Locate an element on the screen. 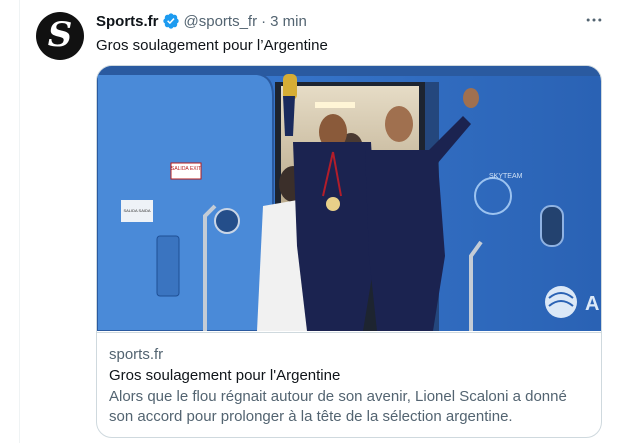 The height and width of the screenshot is (443, 619). avatar: S is located at coordinates (60, 36).